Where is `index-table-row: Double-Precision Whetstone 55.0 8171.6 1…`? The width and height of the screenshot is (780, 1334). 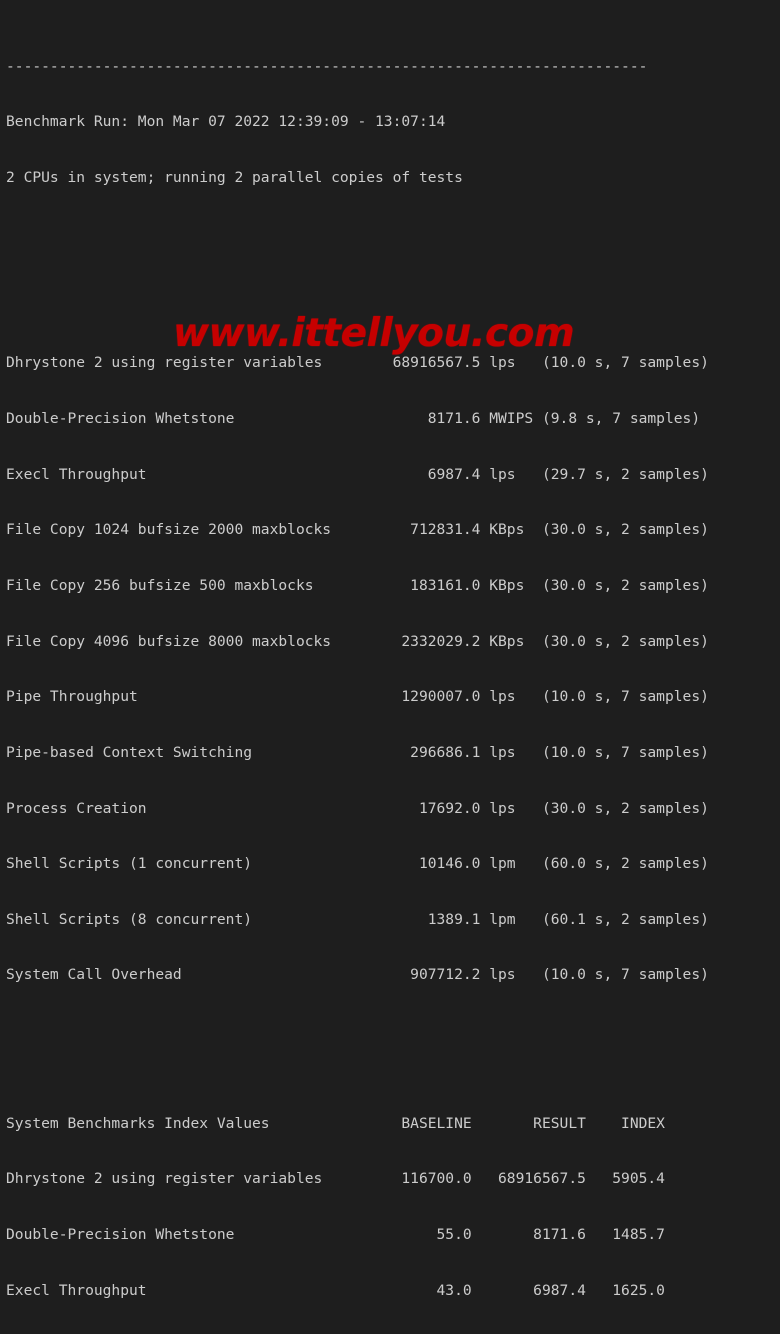 index-table-row: Double-Precision Whetstone 55.0 8171.6 1… is located at coordinates (335, 1235).